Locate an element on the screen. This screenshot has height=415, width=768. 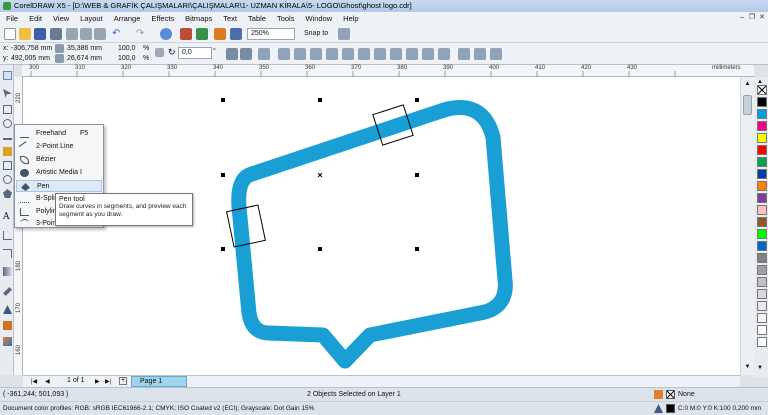
snap-to-button: Snap to is located at coordinates (316, 33).